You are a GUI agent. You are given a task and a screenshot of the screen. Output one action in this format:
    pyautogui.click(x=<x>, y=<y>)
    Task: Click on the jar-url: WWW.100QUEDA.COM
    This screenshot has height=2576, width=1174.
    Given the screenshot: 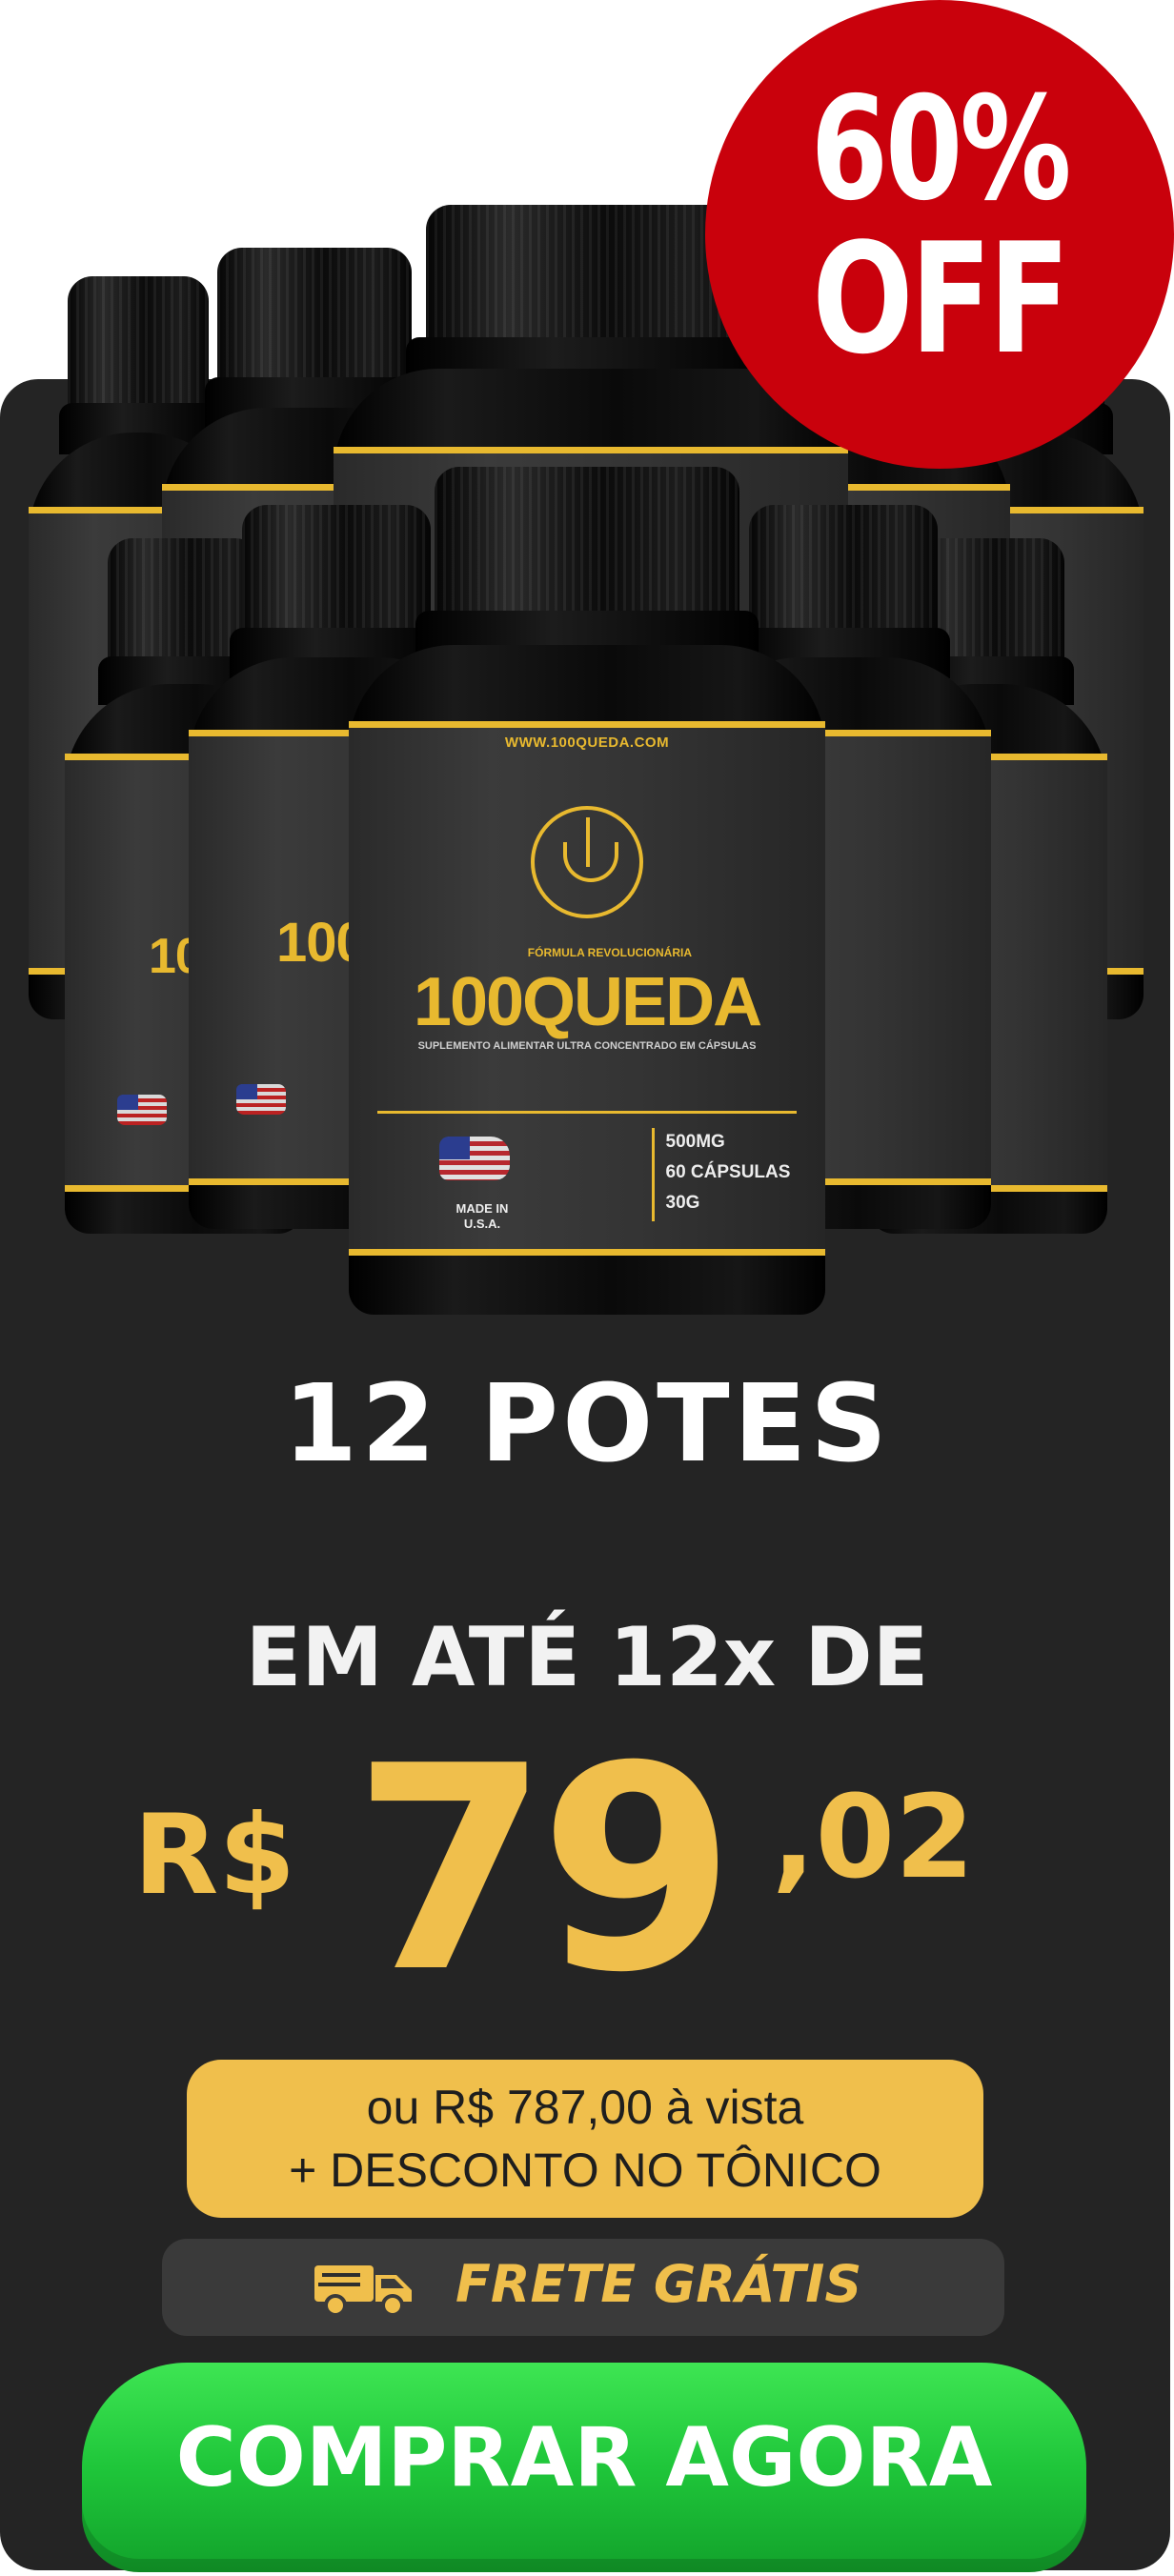 What is the action you would take?
    pyautogui.click(x=587, y=743)
    